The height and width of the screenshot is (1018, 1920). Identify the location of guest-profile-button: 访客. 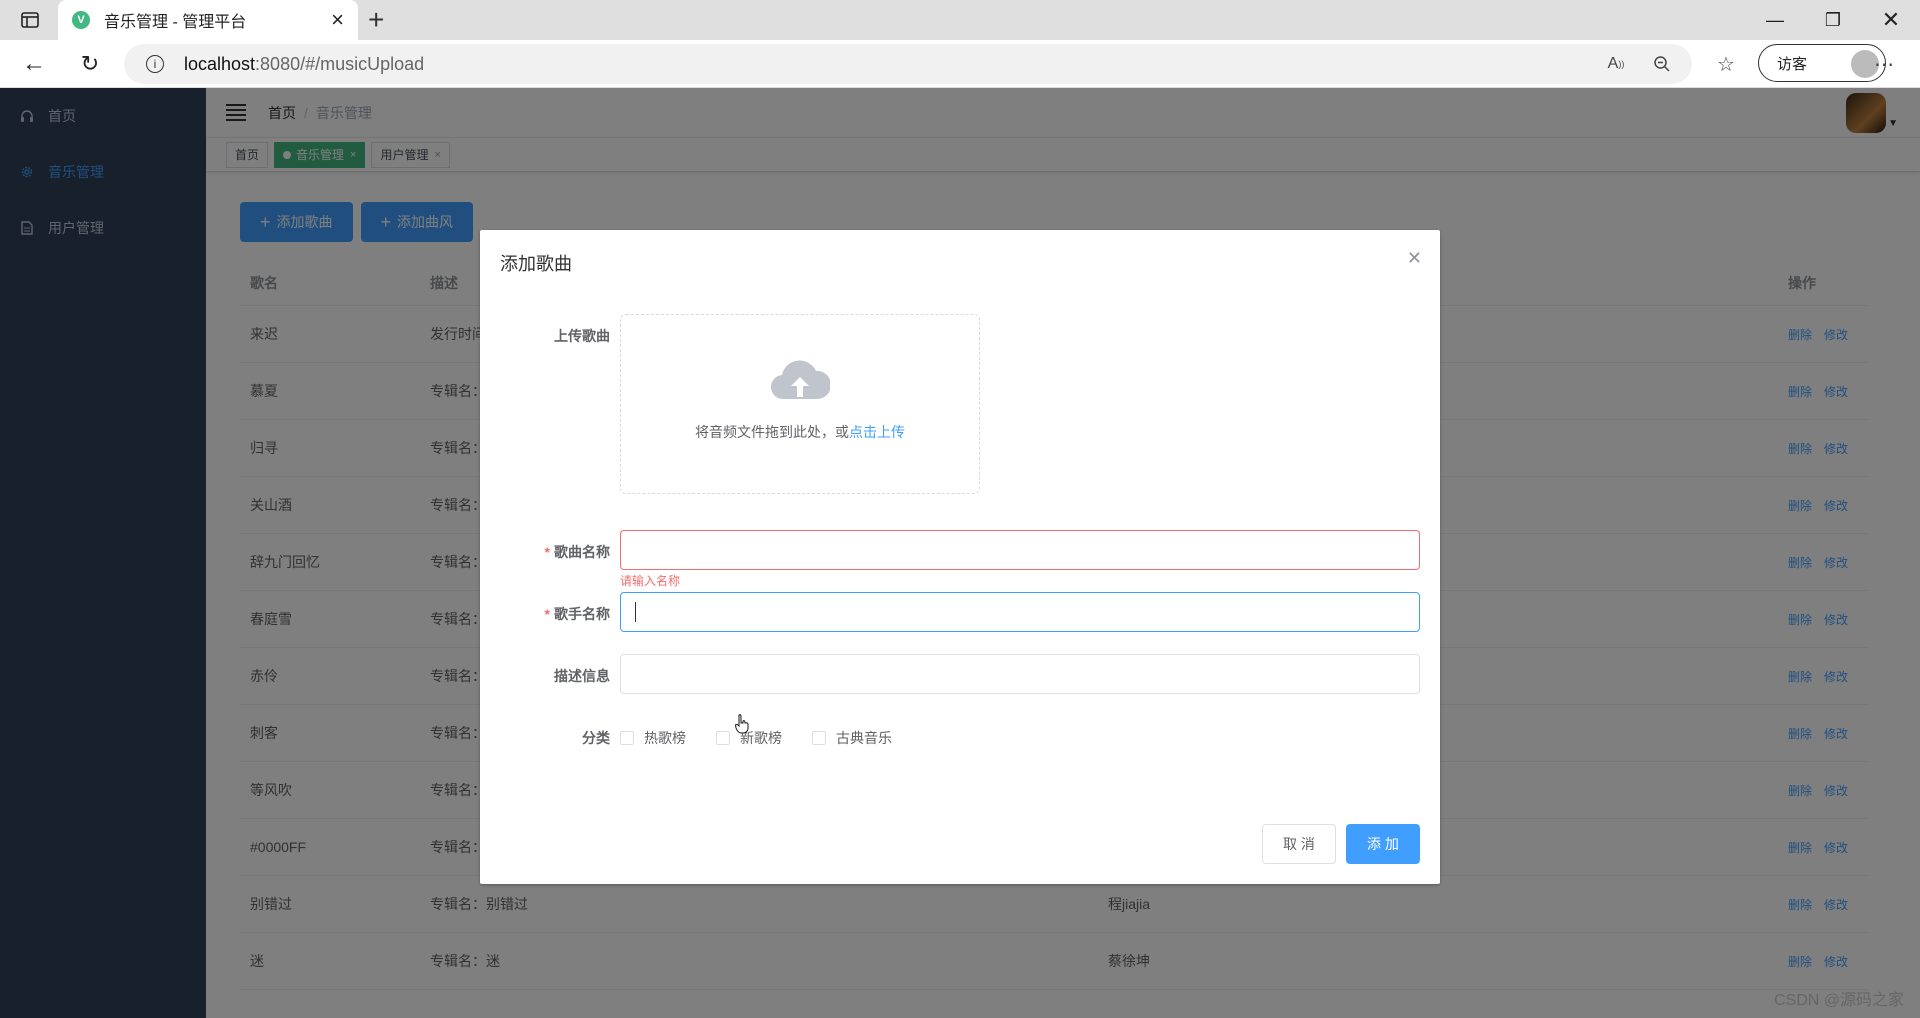
(1822, 63).